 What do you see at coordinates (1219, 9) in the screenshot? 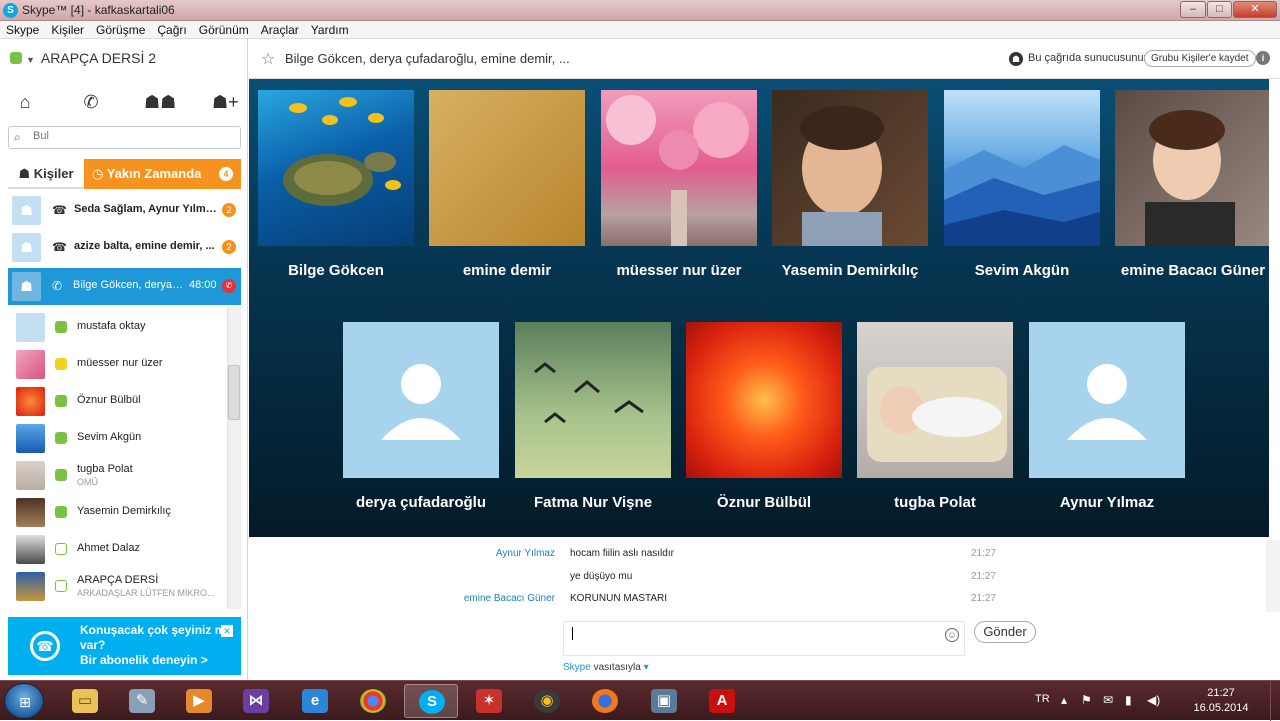
I see `maximize-button: □` at bounding box center [1219, 9].